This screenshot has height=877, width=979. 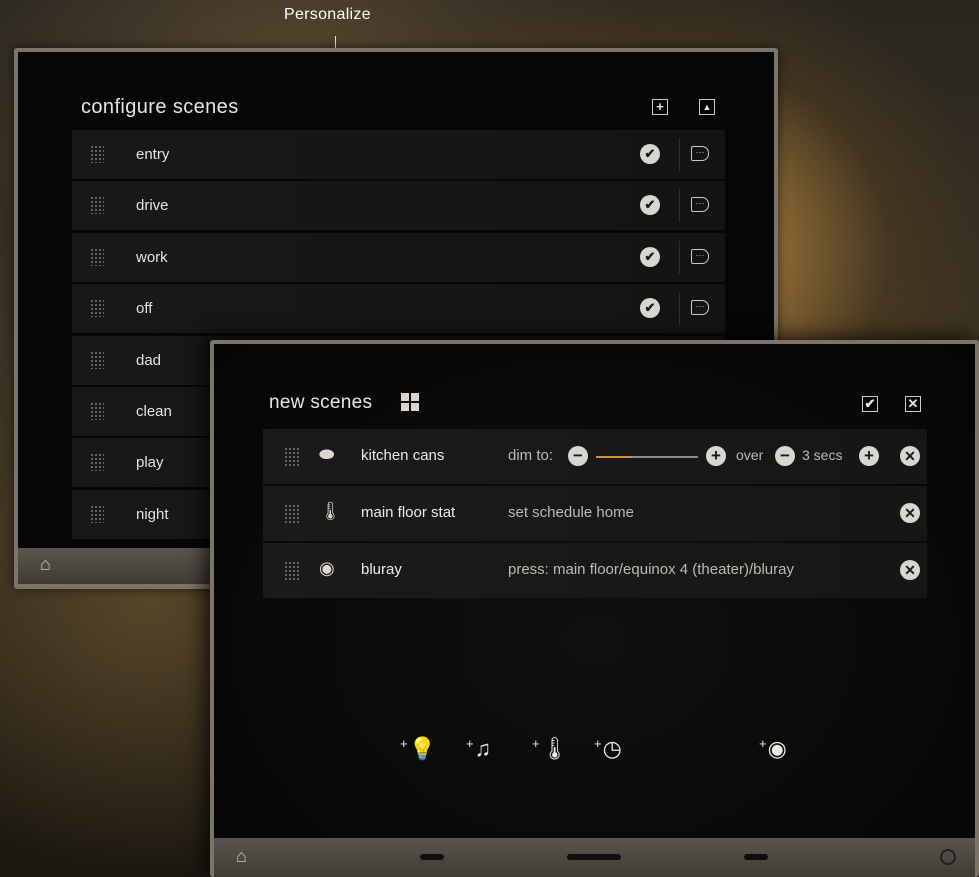 What do you see at coordinates (327, 454) in the screenshot?
I see `ceiling-light-icon: ⬬` at bounding box center [327, 454].